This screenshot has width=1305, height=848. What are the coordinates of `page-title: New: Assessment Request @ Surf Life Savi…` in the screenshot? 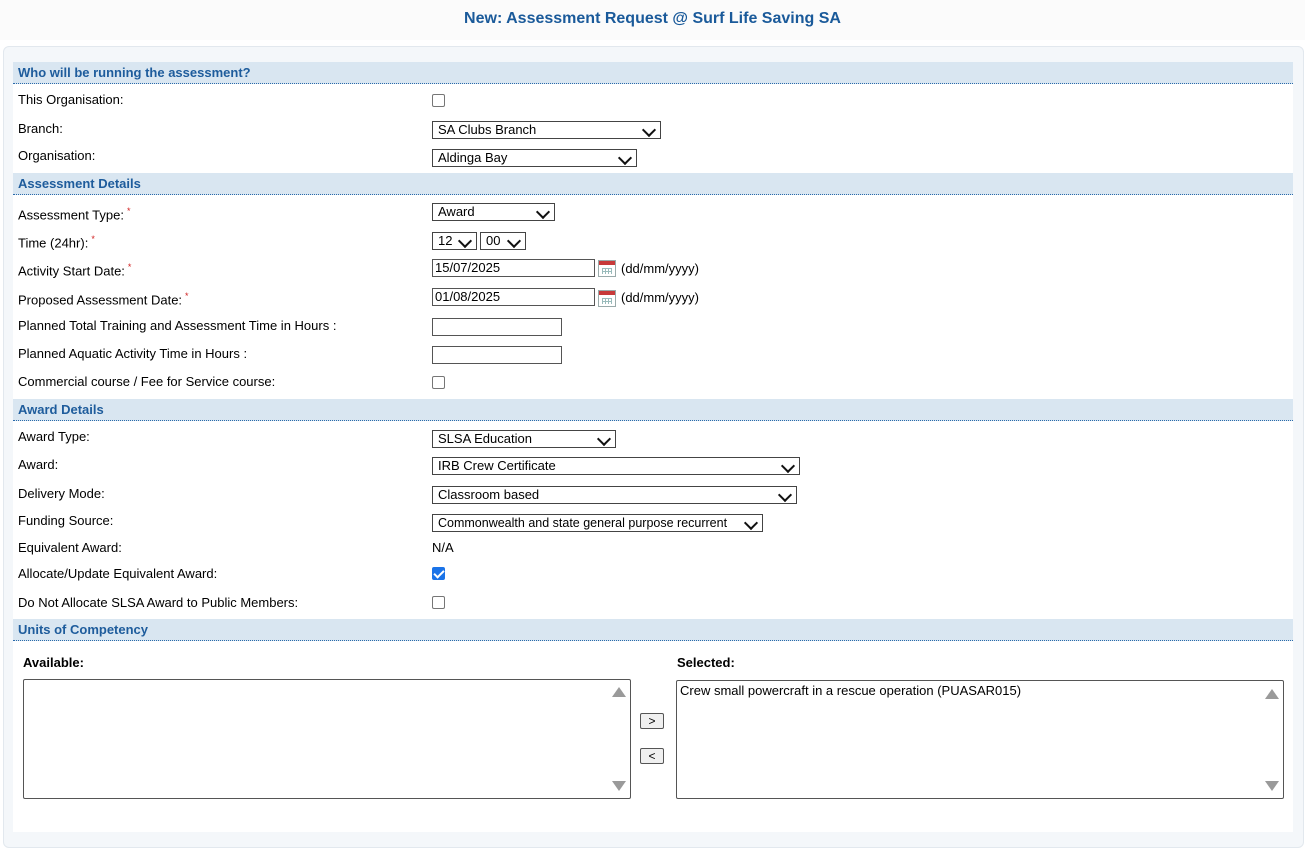 It's located at (652, 20).